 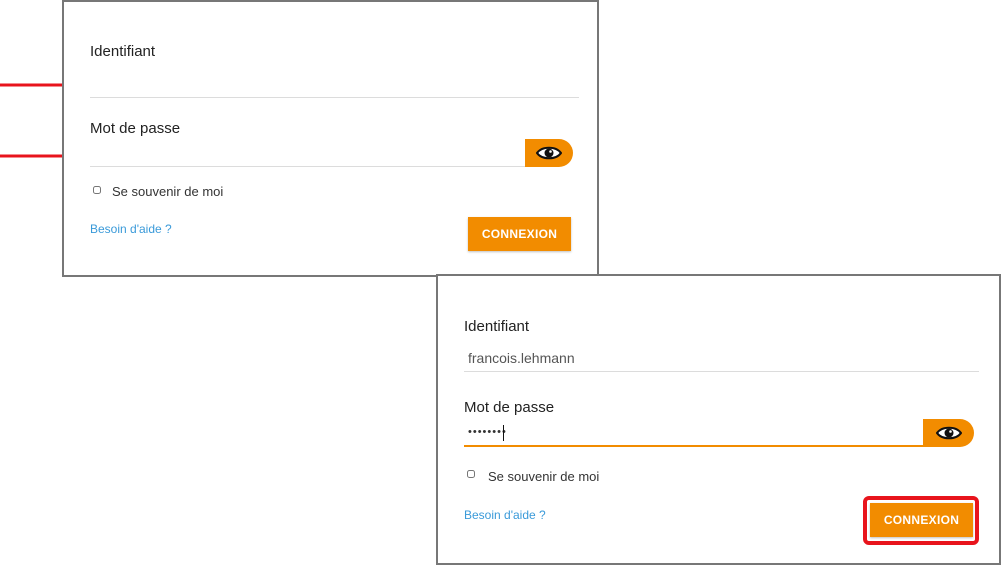 What do you see at coordinates (503, 433) in the screenshot?
I see `text-caret` at bounding box center [503, 433].